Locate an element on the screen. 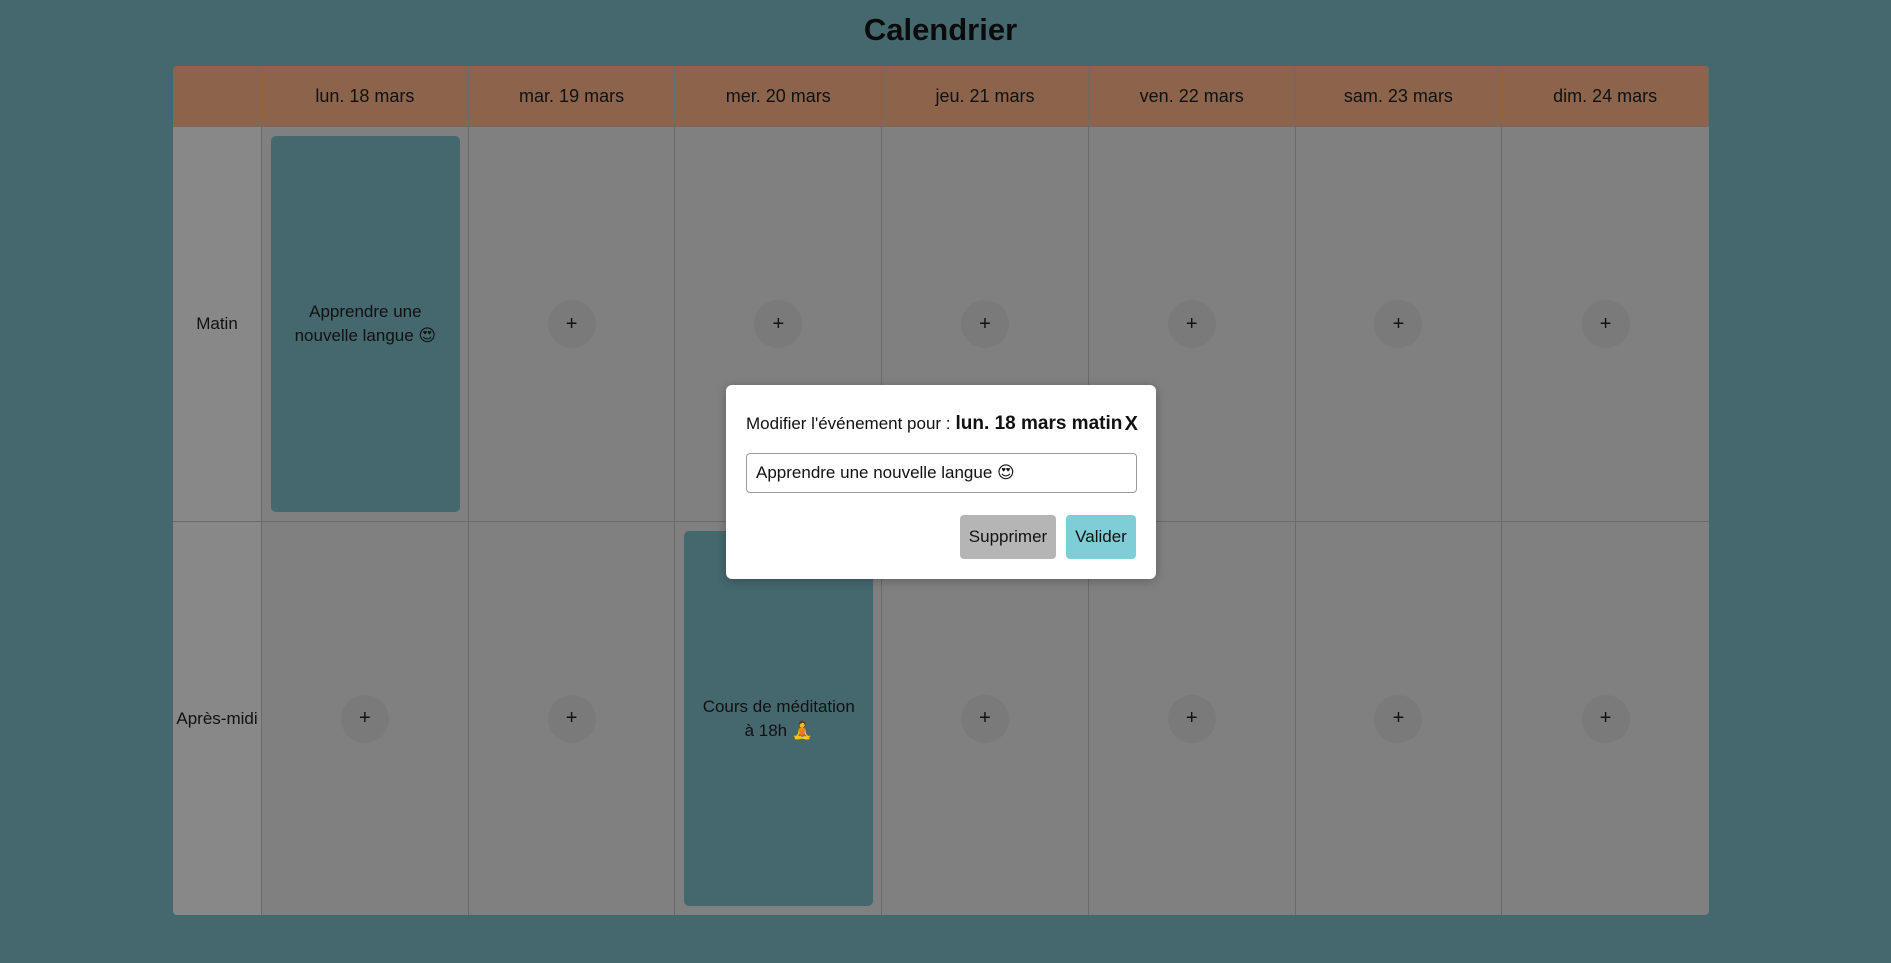 The image size is (1891, 963). cell-fri-afternoon: + is located at coordinates (1192, 718).